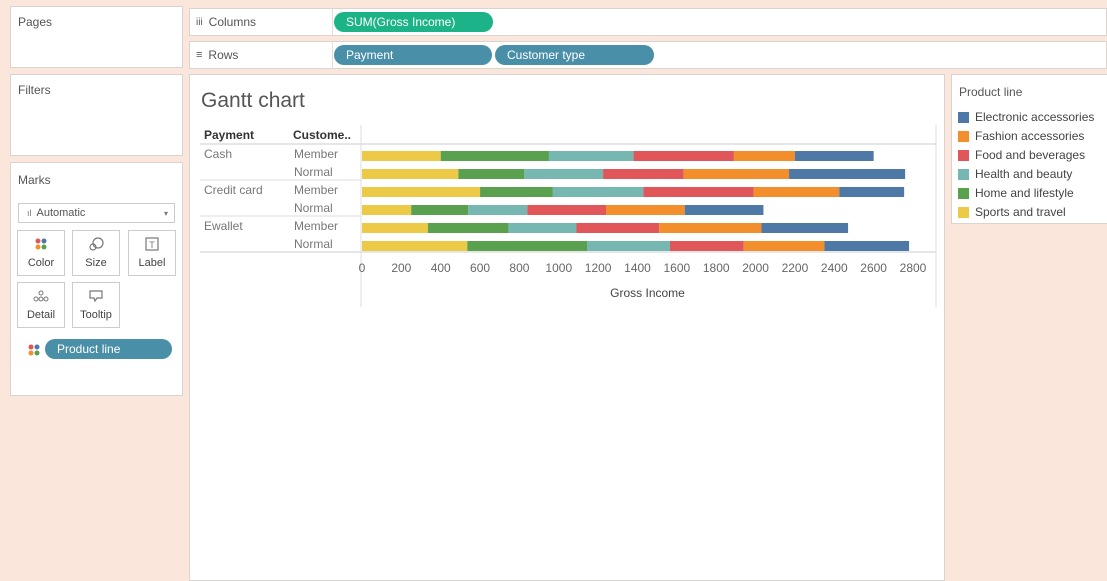 The image size is (1107, 581). What do you see at coordinates (96, 297) in the screenshot?
I see `tooltip-icon` at bounding box center [96, 297].